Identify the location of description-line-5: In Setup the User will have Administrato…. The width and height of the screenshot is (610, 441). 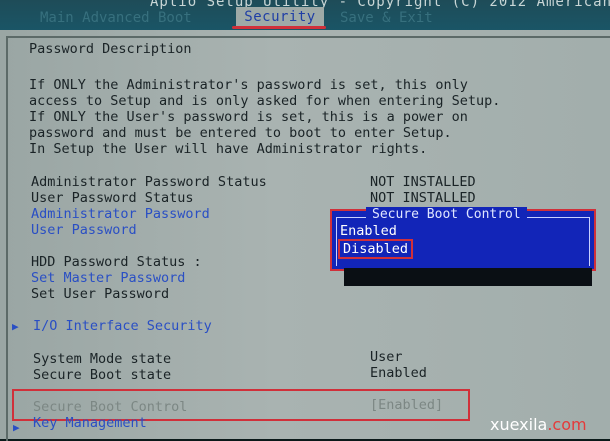
(228, 149).